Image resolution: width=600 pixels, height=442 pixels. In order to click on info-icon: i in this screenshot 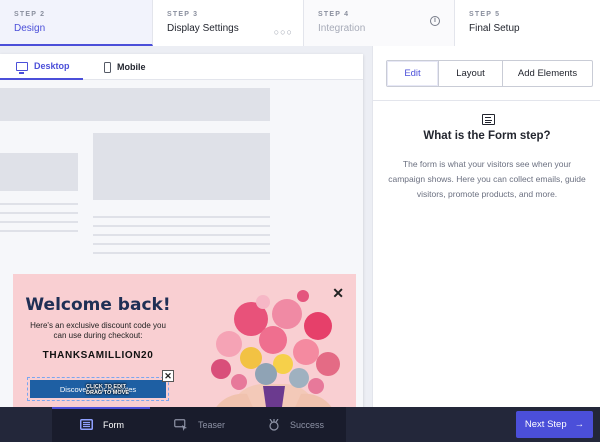, I will do `click(435, 21)`.